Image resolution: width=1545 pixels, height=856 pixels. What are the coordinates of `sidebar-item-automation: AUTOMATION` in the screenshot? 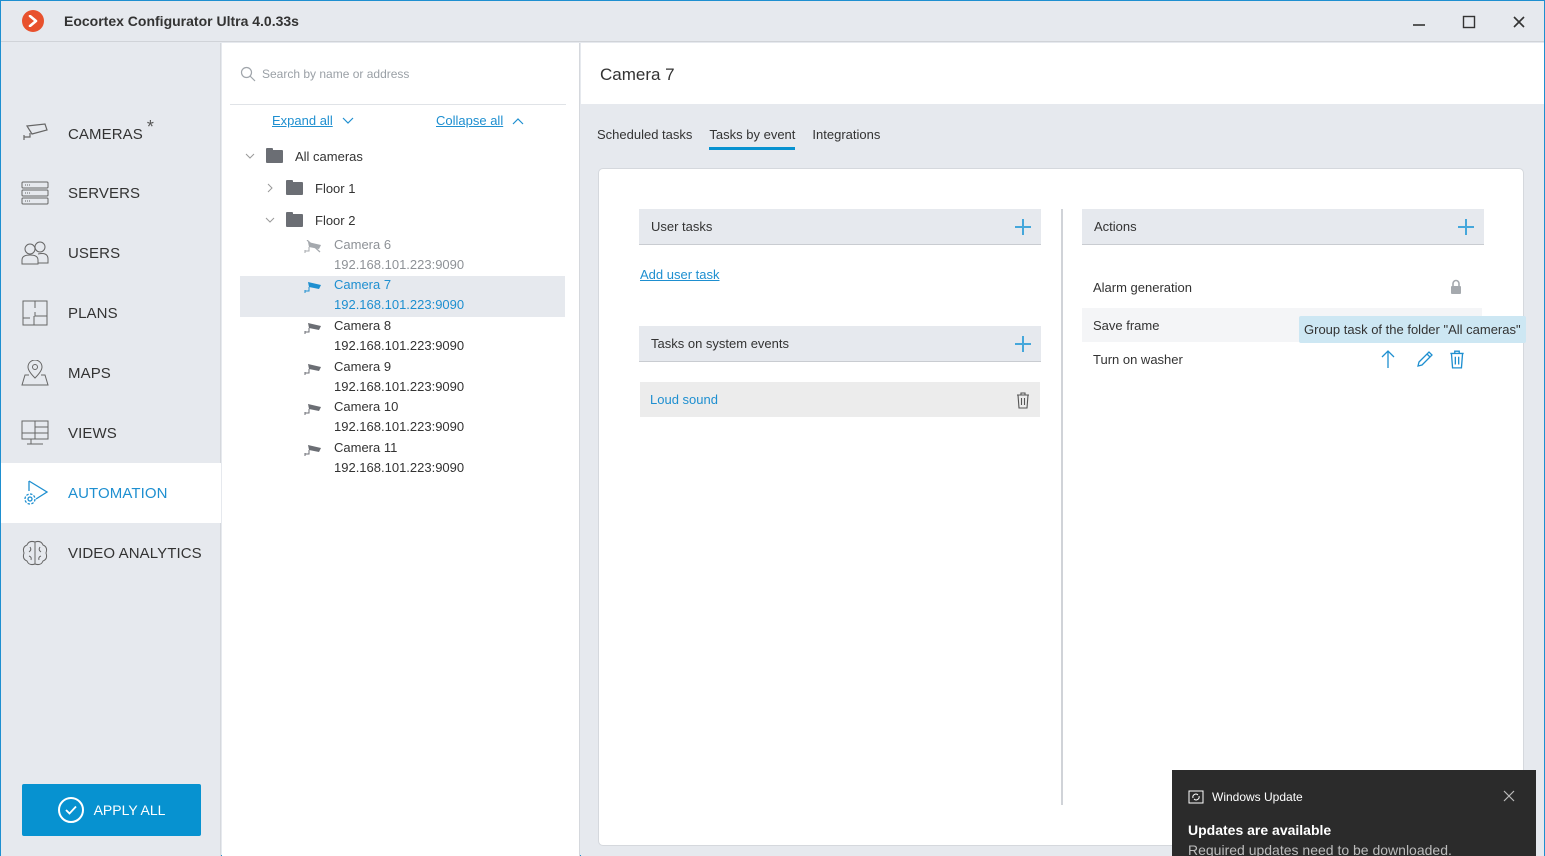 It's located at (111, 493).